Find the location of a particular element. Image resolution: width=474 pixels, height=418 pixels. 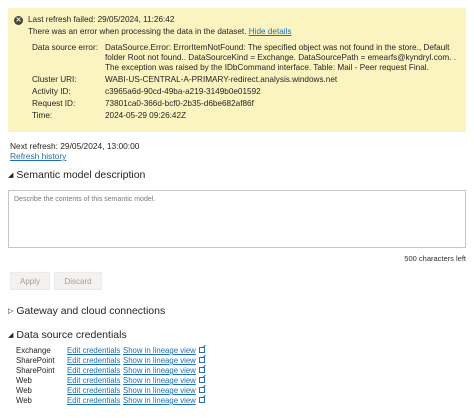

detail-value: 73801ca0-366d-bcf0-2b35-d6be682af86f is located at coordinates (179, 103).